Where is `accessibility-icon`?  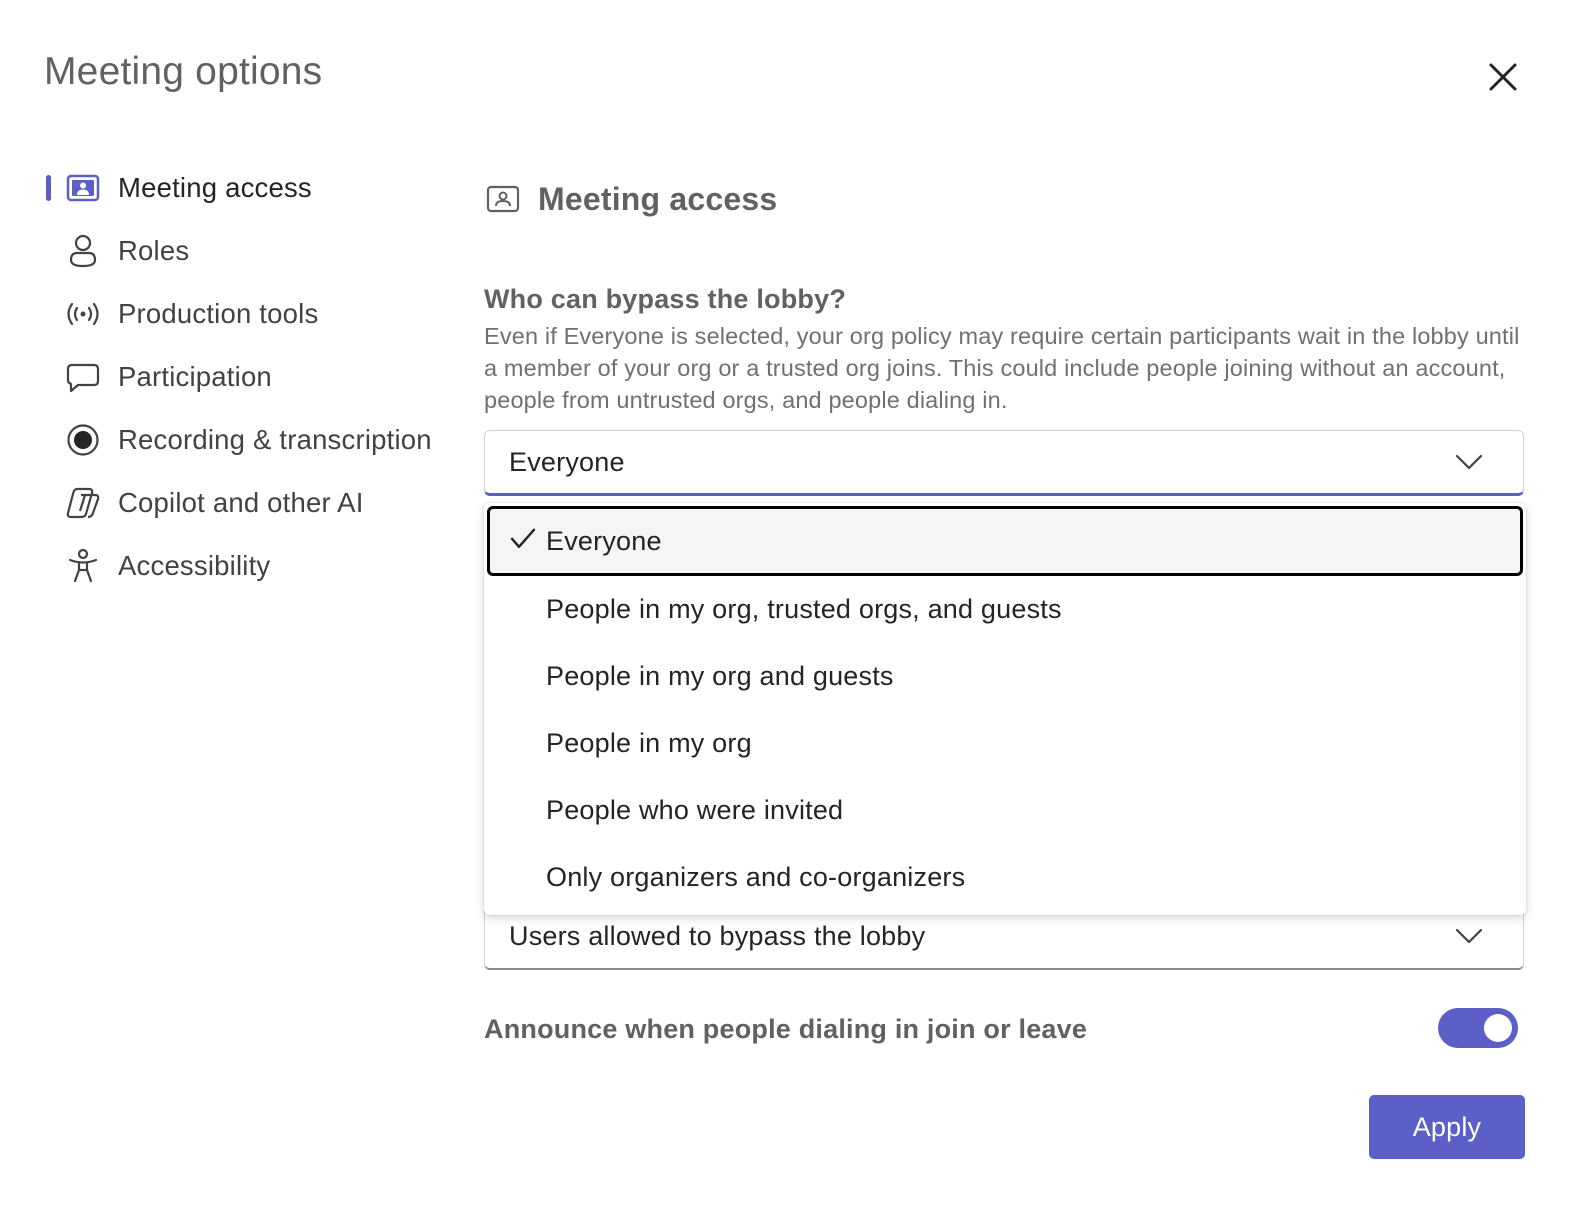 accessibility-icon is located at coordinates (83, 566).